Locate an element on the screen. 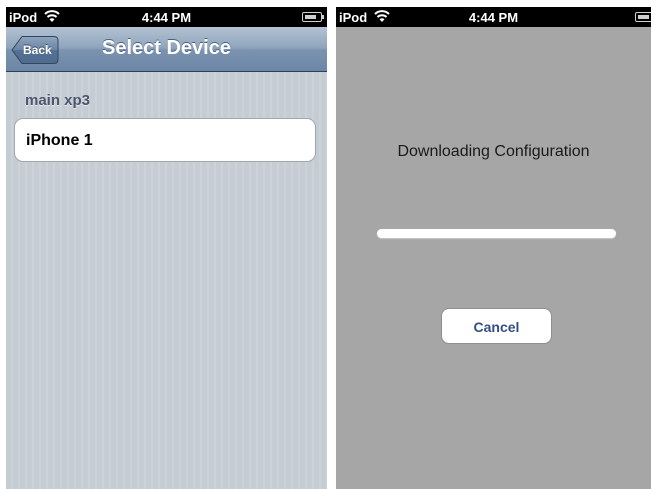  download-progress-fill is located at coordinates (496, 233).